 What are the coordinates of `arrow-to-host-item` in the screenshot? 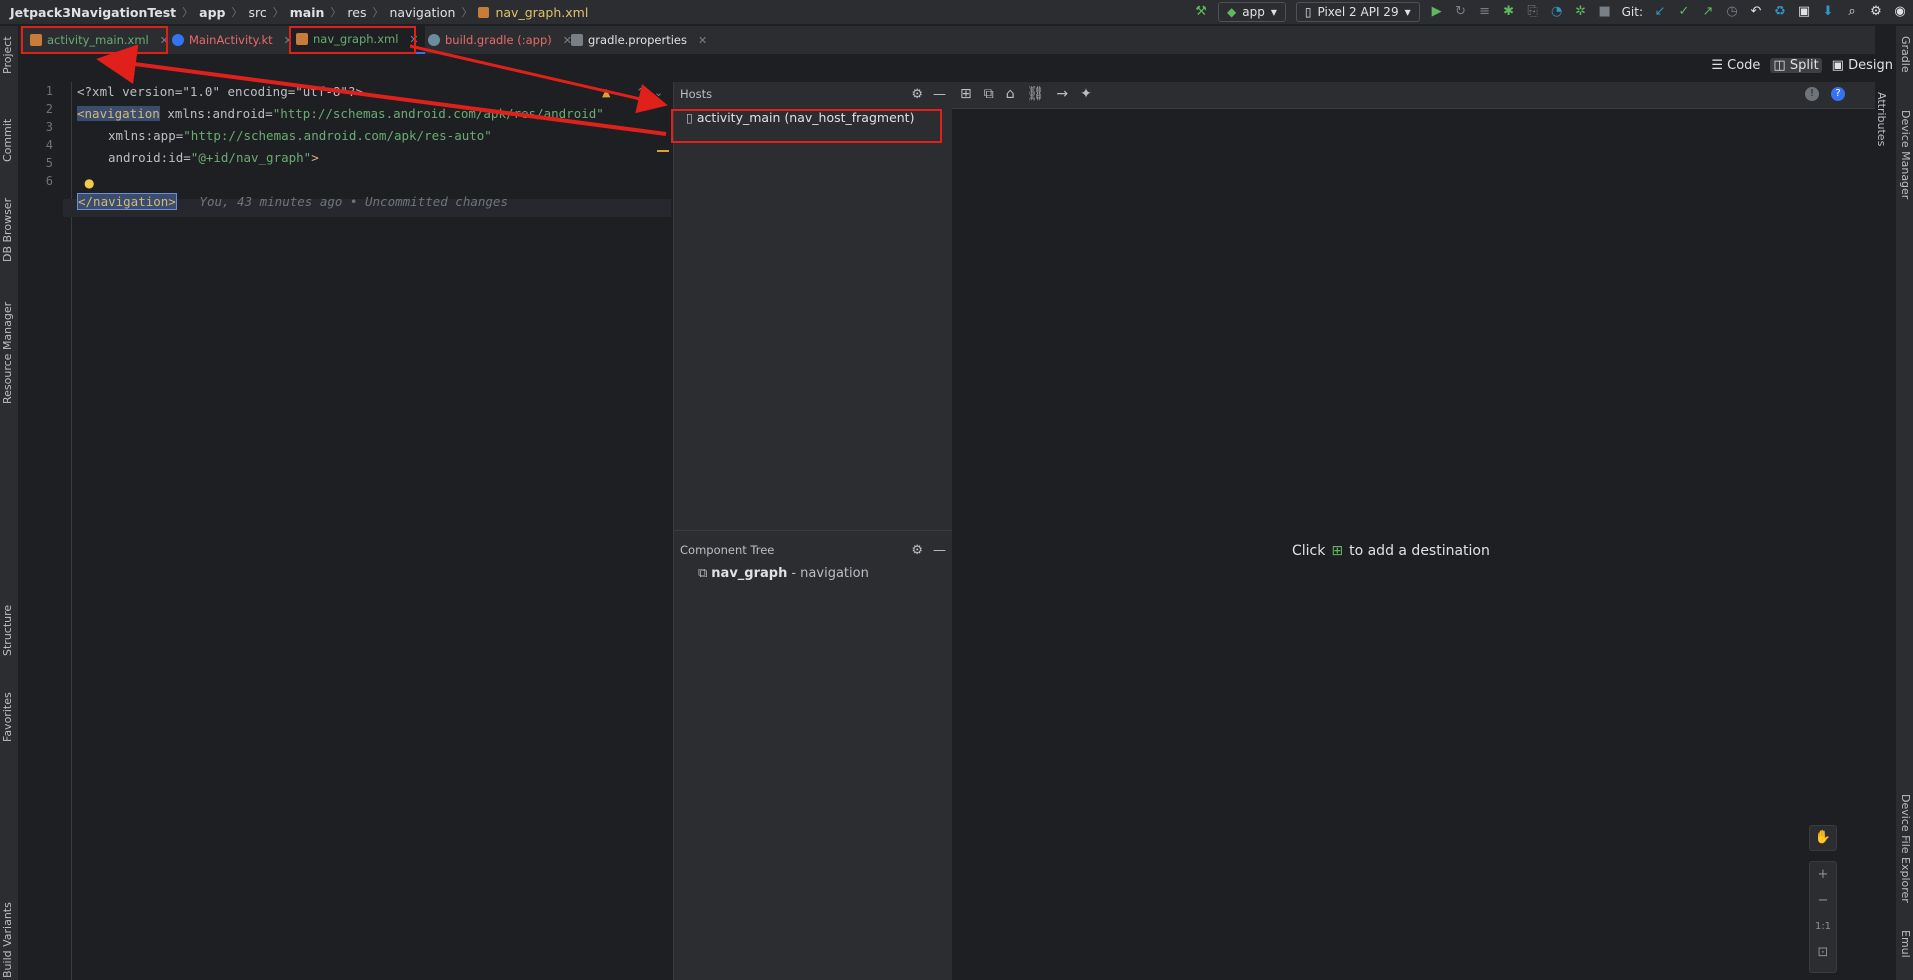 It's located at (538, 79).